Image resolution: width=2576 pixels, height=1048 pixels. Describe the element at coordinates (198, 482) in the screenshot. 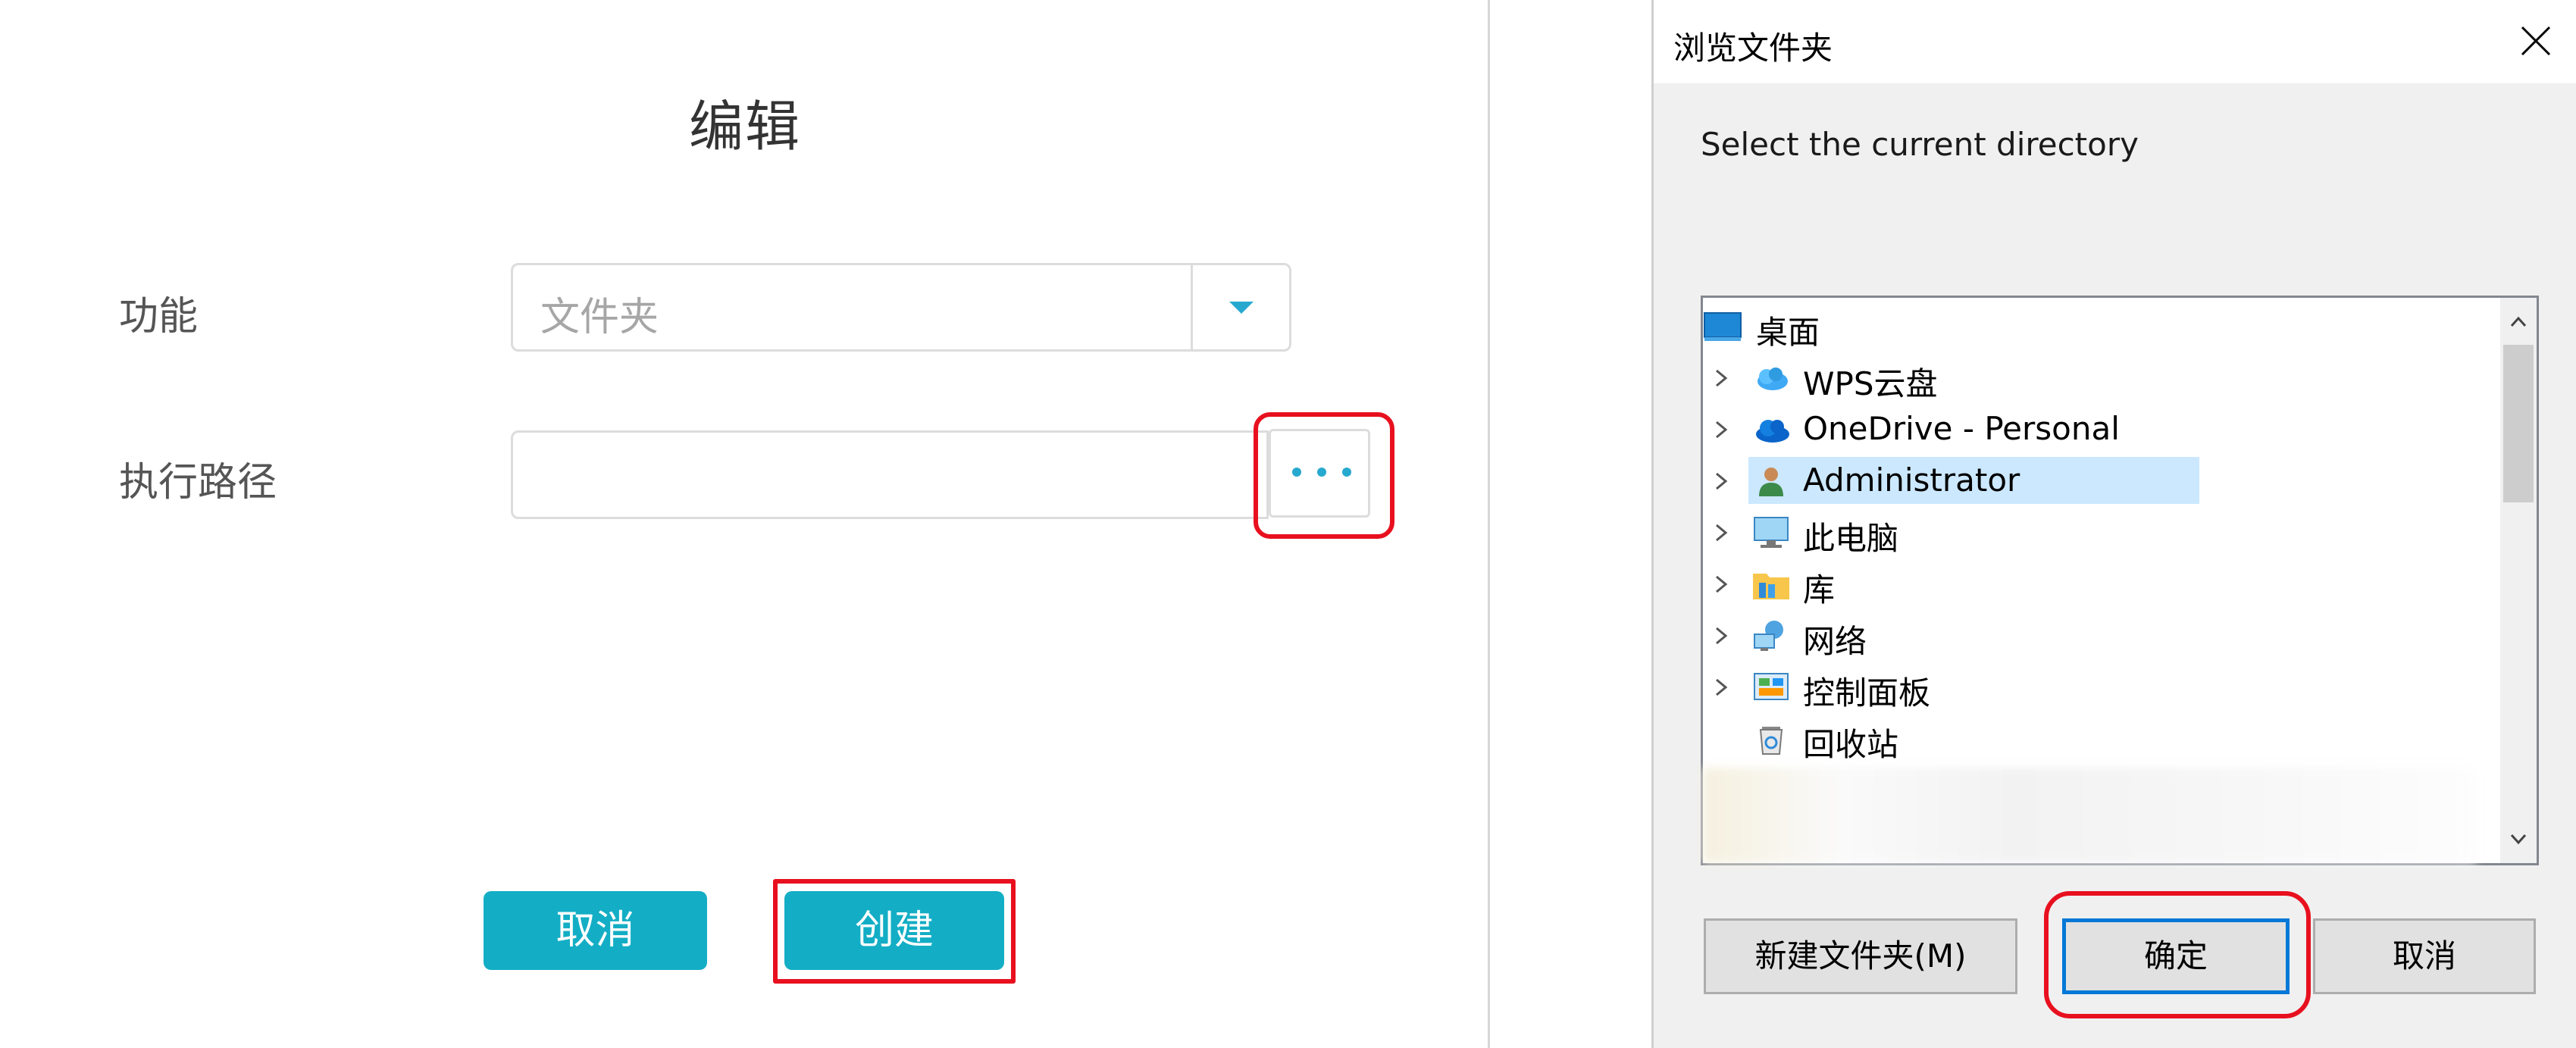

I see `path-label: 执行路径` at that location.